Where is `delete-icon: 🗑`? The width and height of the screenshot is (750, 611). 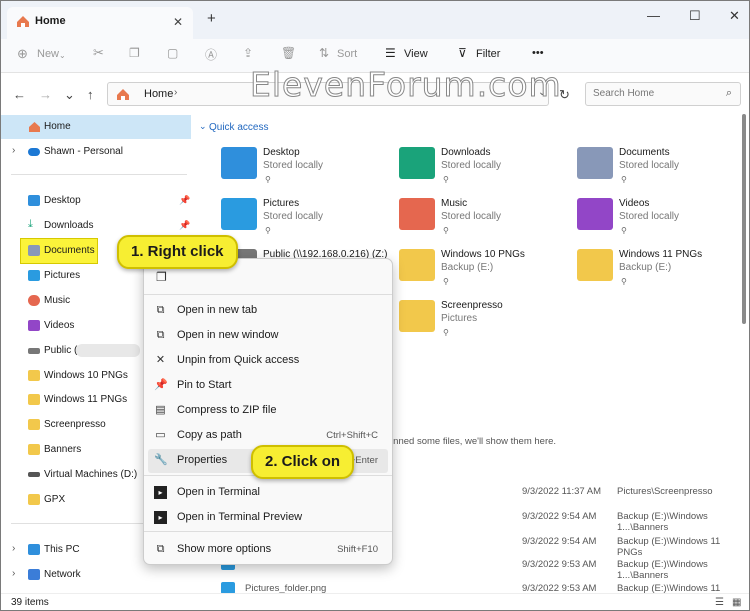 delete-icon: 🗑 is located at coordinates (288, 53).